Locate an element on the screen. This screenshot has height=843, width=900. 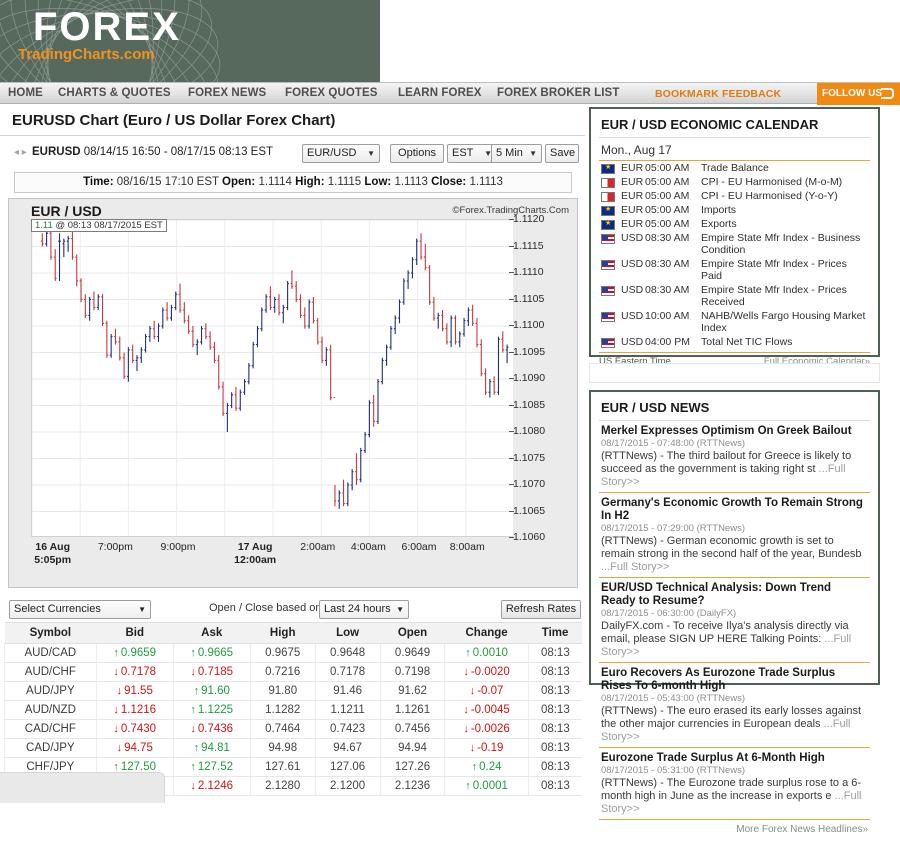
column-header: Low is located at coordinates (348, 633).